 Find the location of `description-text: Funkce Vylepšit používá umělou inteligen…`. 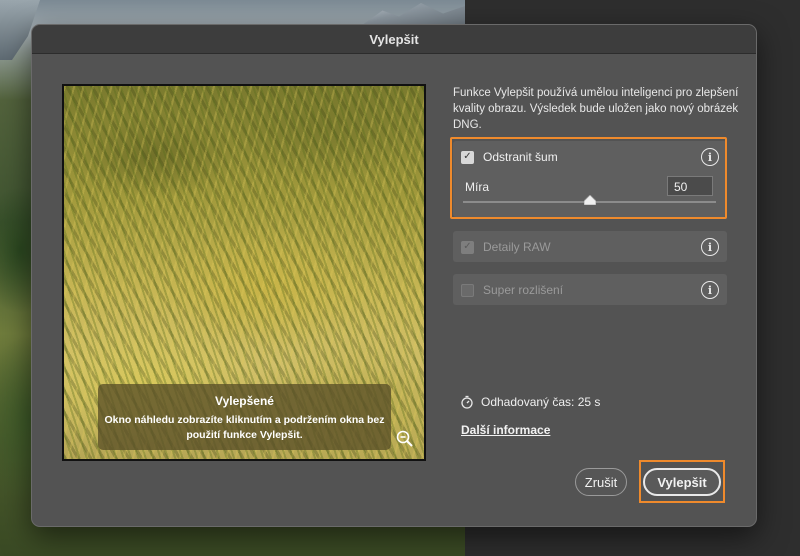

description-text: Funkce Vylepšit používá umělou inteligen… is located at coordinates (596, 109).